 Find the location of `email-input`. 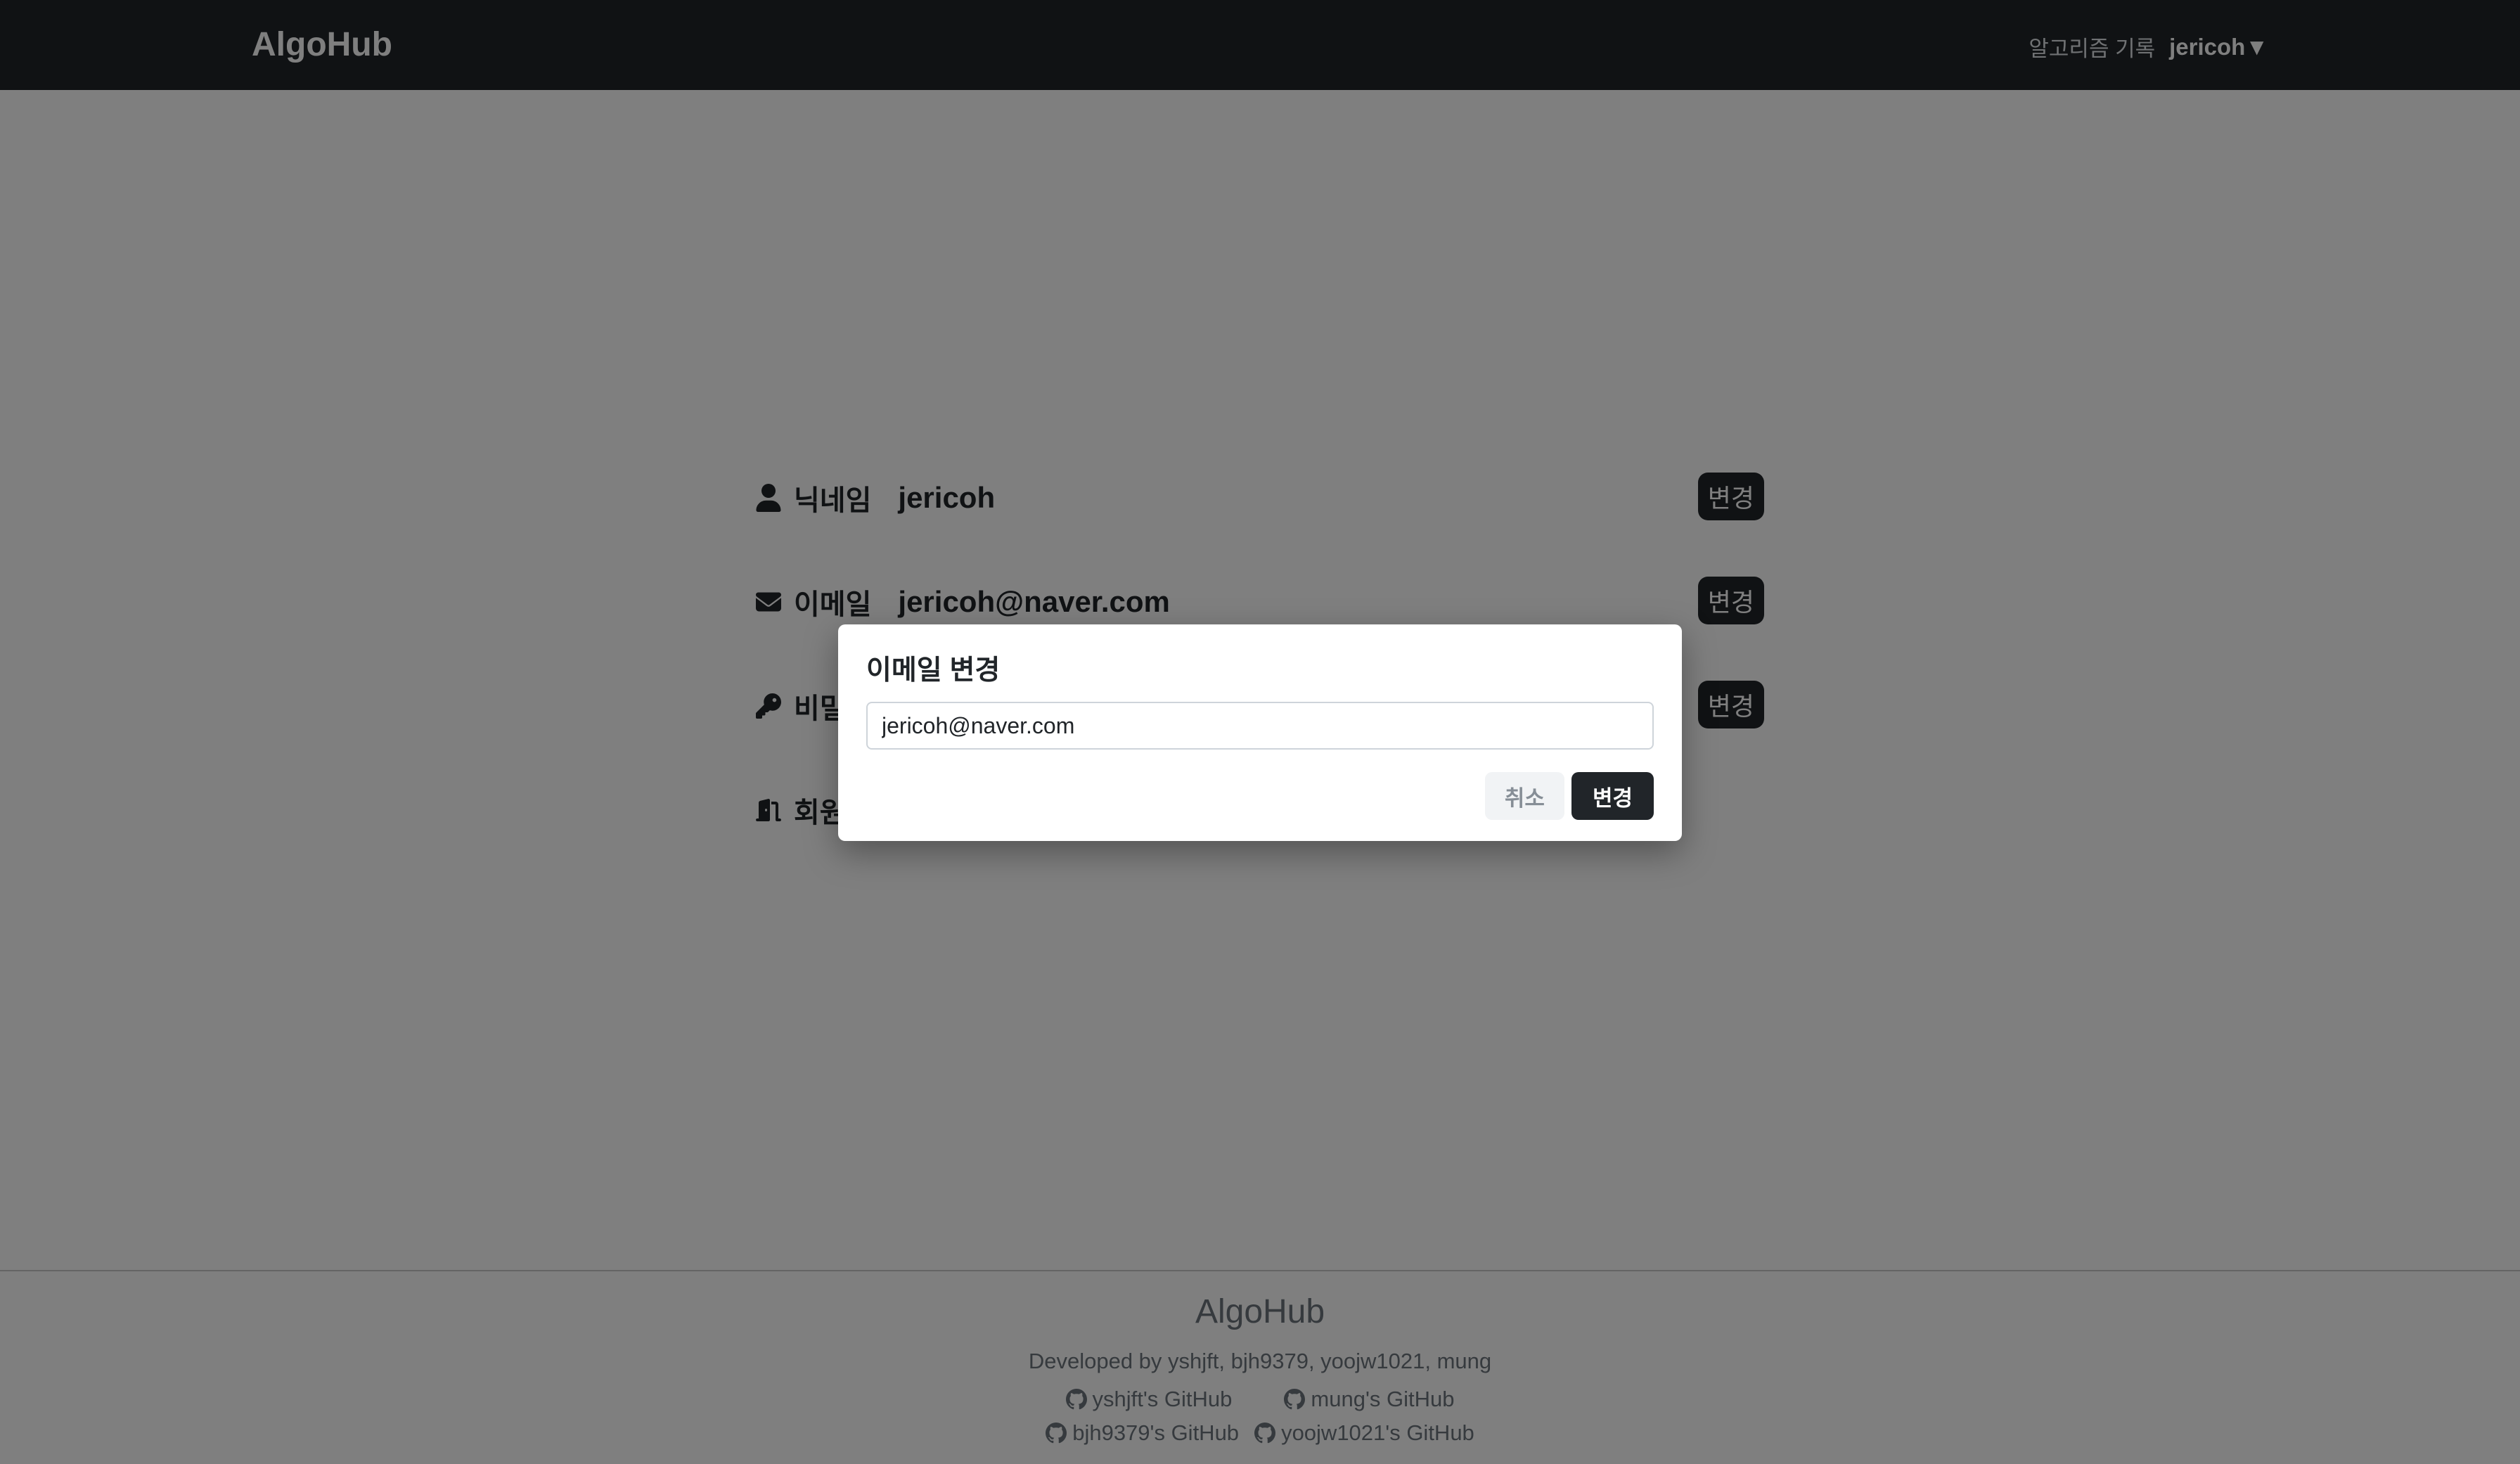

email-input is located at coordinates (1260, 726).